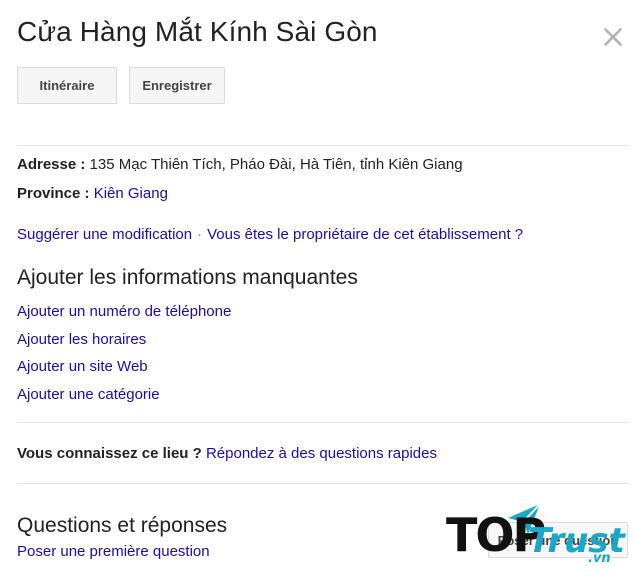  What do you see at coordinates (124, 317) in the screenshot?
I see `add-phone-link: Ajouter un numéro de téléphone` at bounding box center [124, 317].